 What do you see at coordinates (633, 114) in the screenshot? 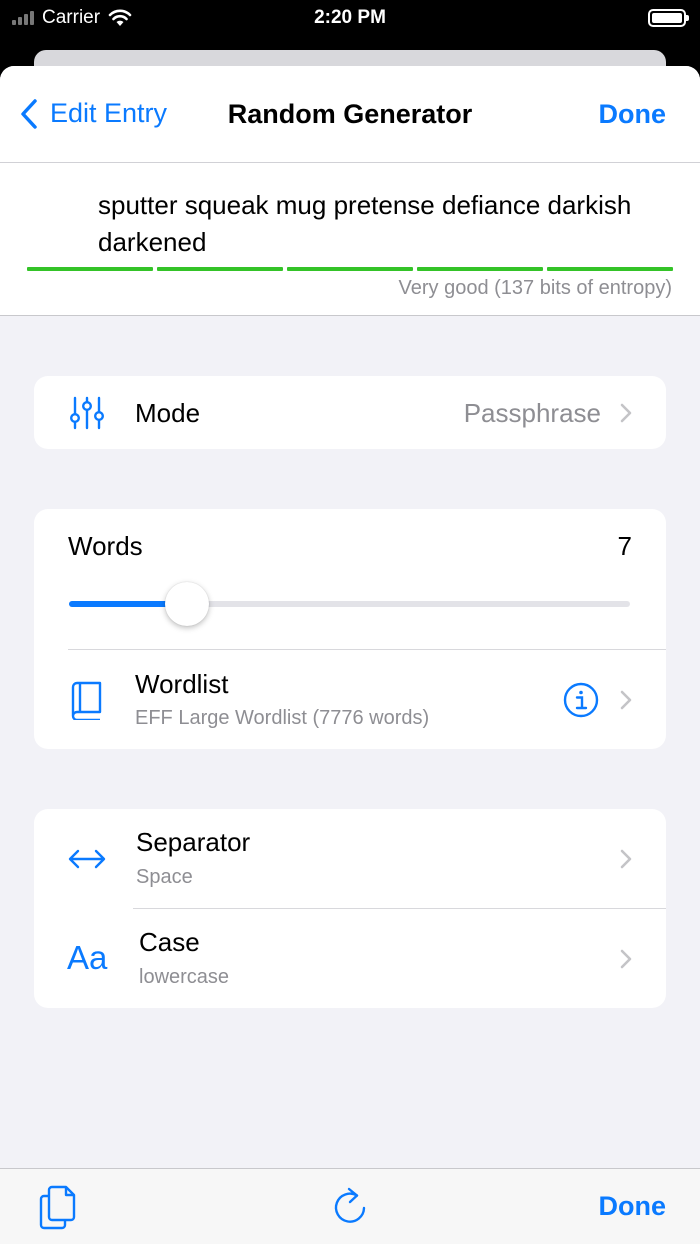
I see `done-button: Done` at bounding box center [633, 114].